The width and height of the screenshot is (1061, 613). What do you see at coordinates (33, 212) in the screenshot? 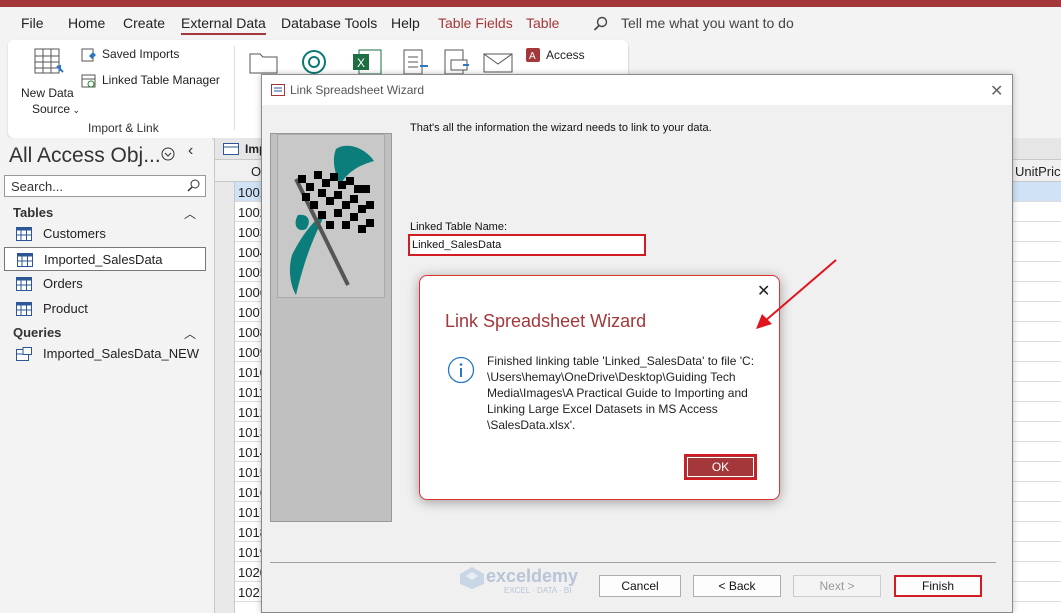
I see `tables-section-header: Tables` at bounding box center [33, 212].